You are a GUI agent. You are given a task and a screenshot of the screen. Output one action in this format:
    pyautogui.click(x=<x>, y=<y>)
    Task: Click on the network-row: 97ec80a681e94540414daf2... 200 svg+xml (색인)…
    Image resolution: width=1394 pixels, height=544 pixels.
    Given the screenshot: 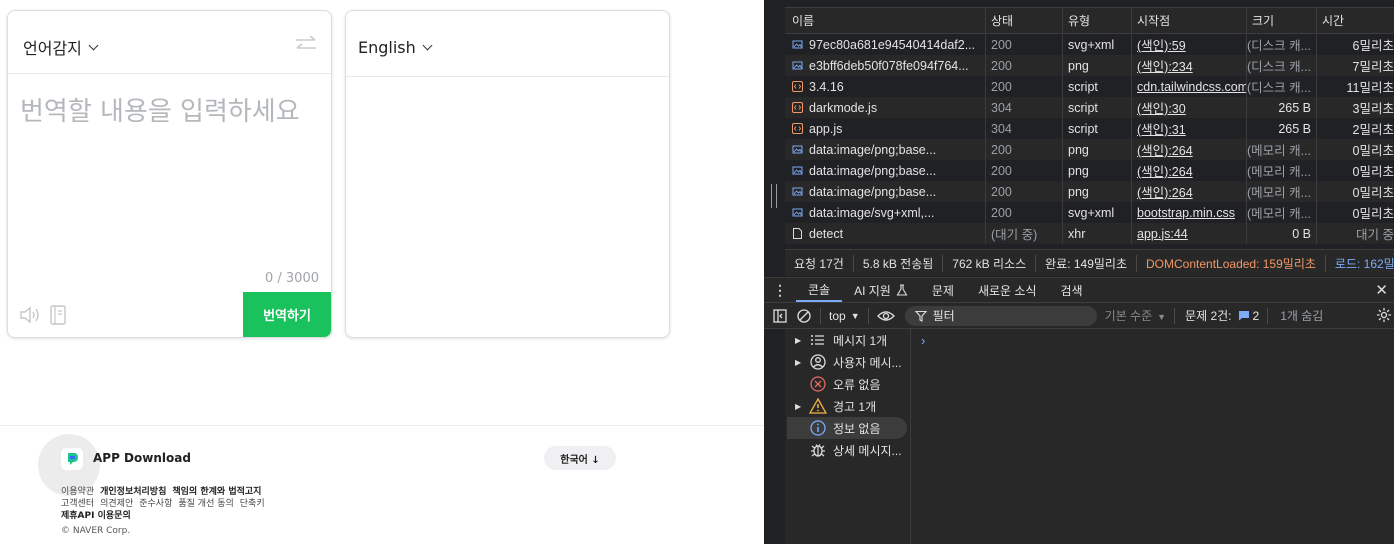 What is the action you would take?
    pyautogui.click(x=1089, y=44)
    